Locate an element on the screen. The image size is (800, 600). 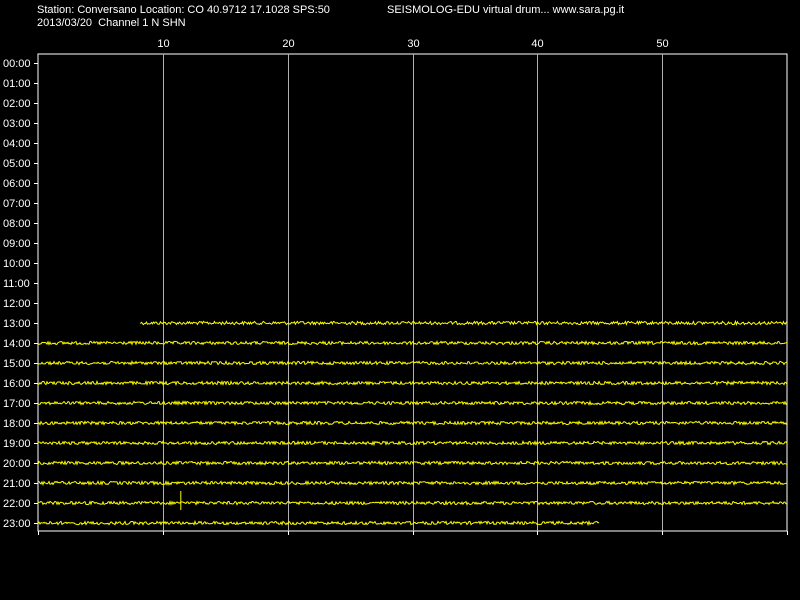
row-label-0700: 07:00 is located at coordinates (17, 204).